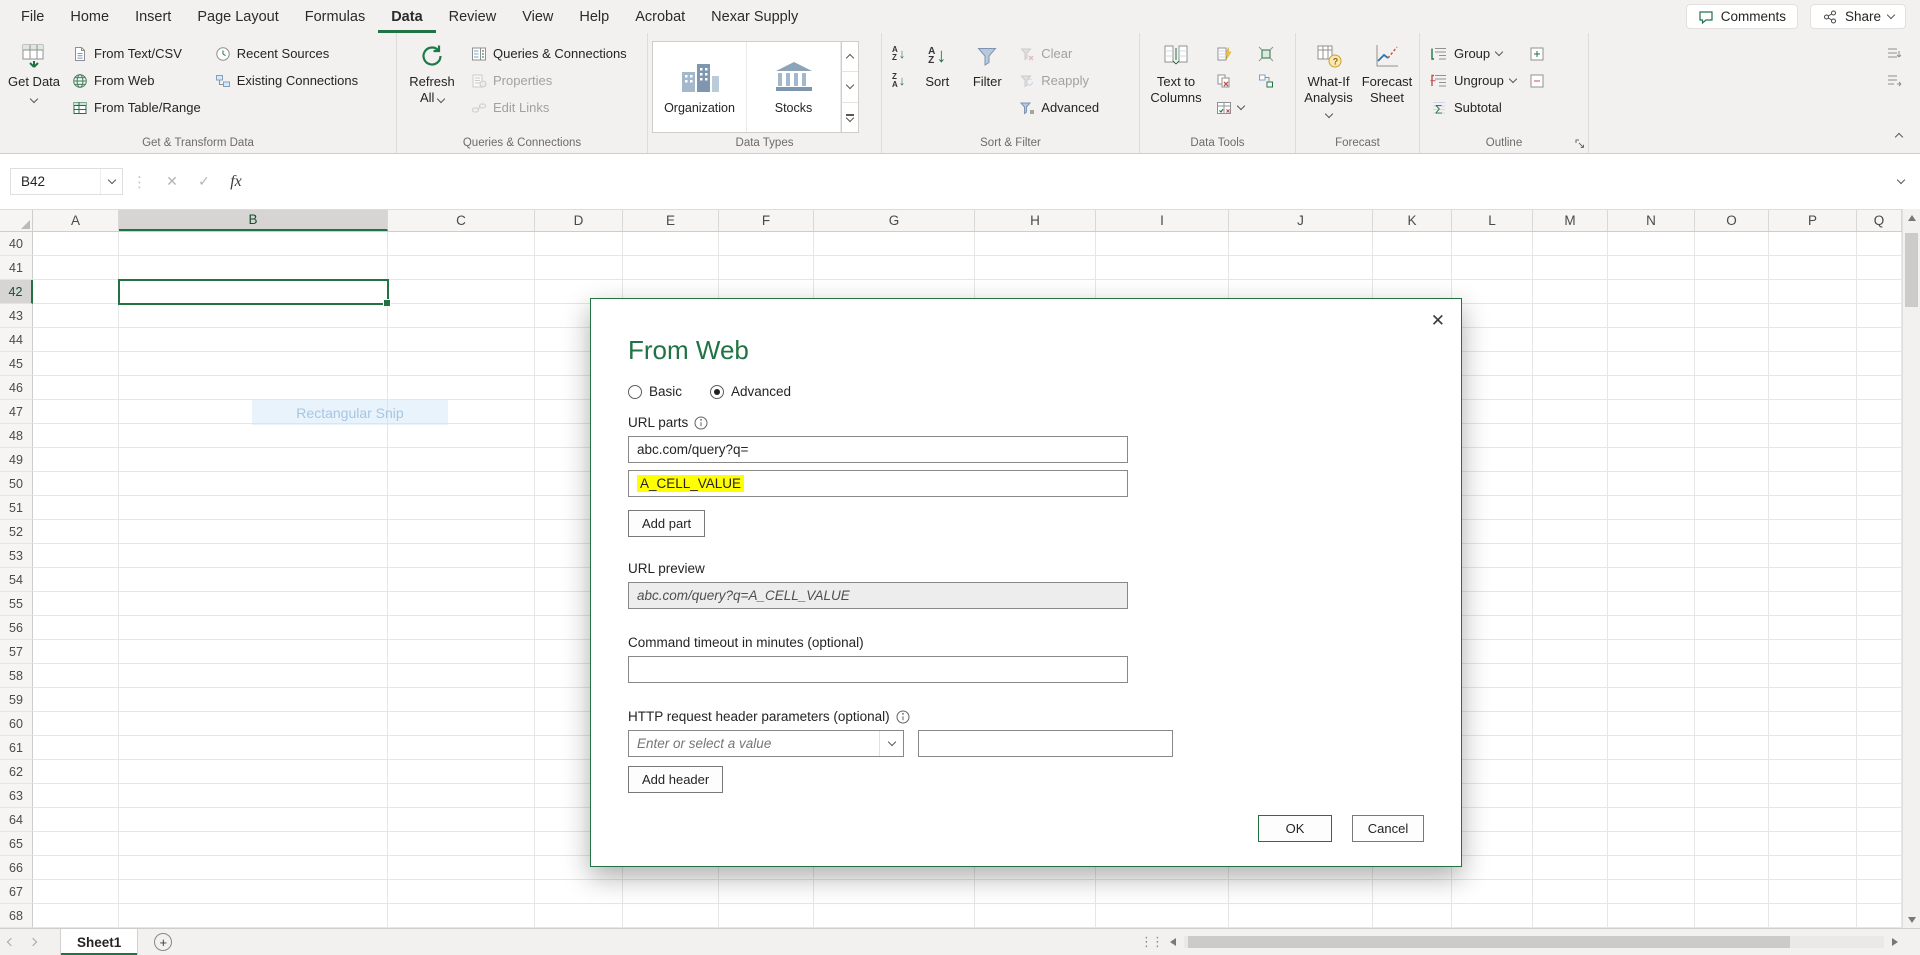  Describe the element at coordinates (1537, 53) in the screenshot. I see `show-detail-button` at that location.